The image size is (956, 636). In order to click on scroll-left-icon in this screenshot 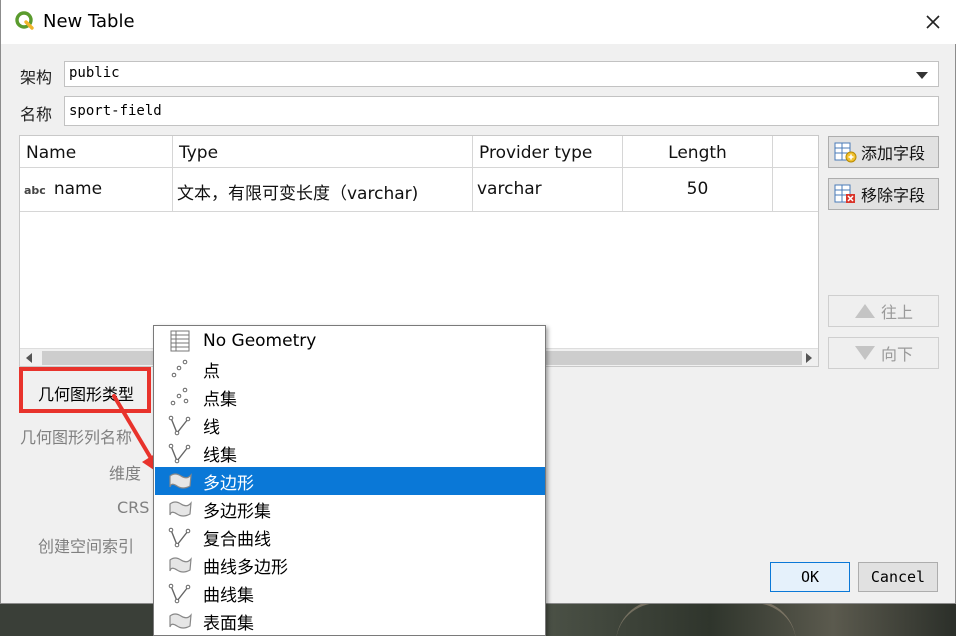, I will do `click(29, 358)`.